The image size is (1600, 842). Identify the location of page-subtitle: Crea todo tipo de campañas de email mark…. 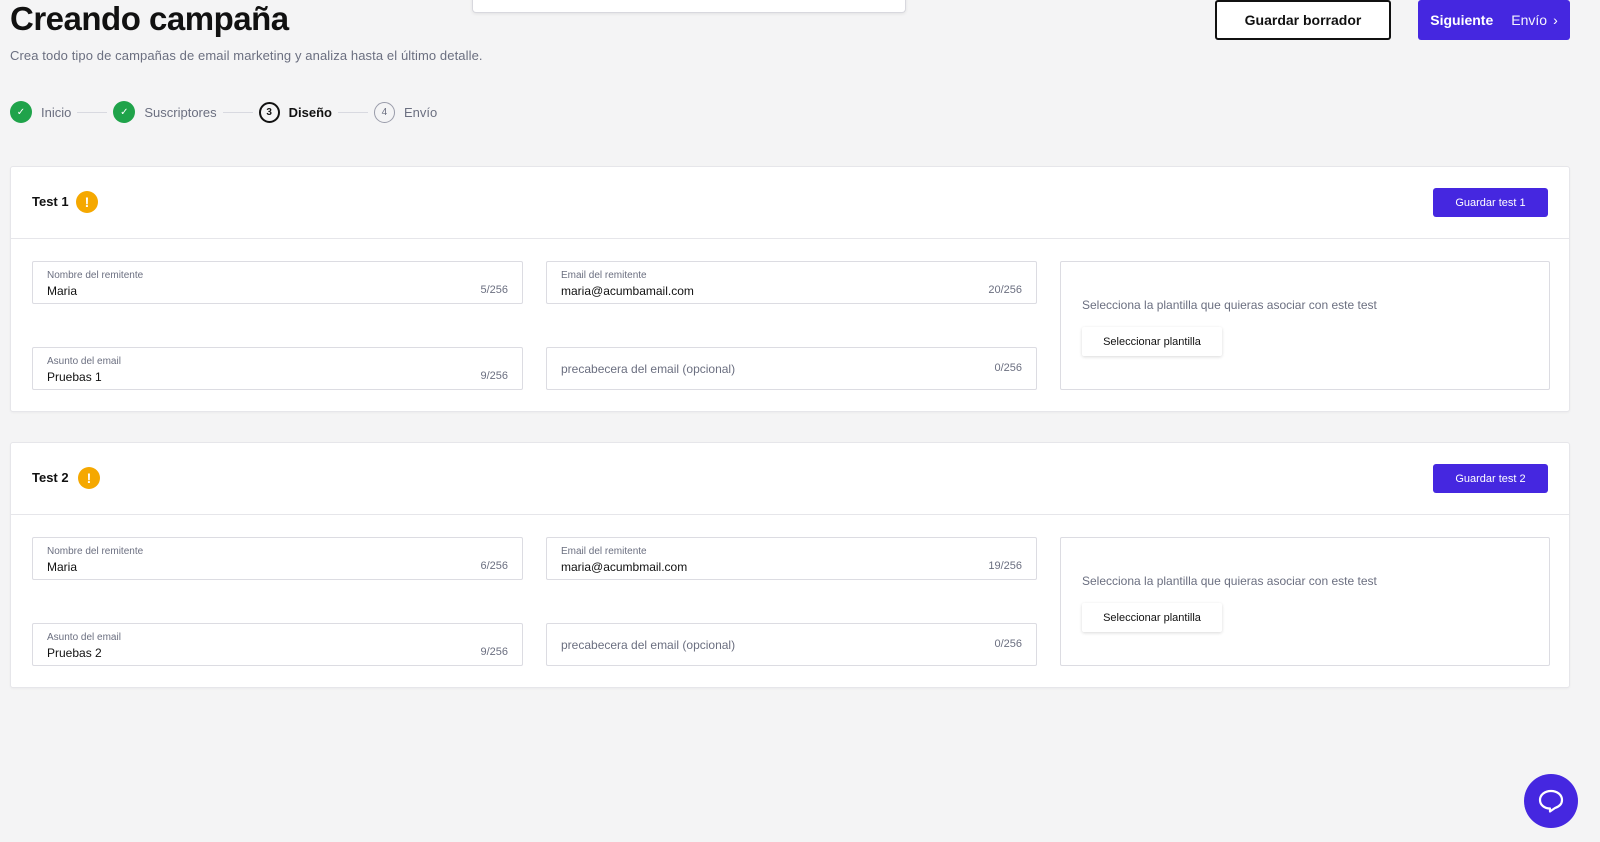
(246, 55).